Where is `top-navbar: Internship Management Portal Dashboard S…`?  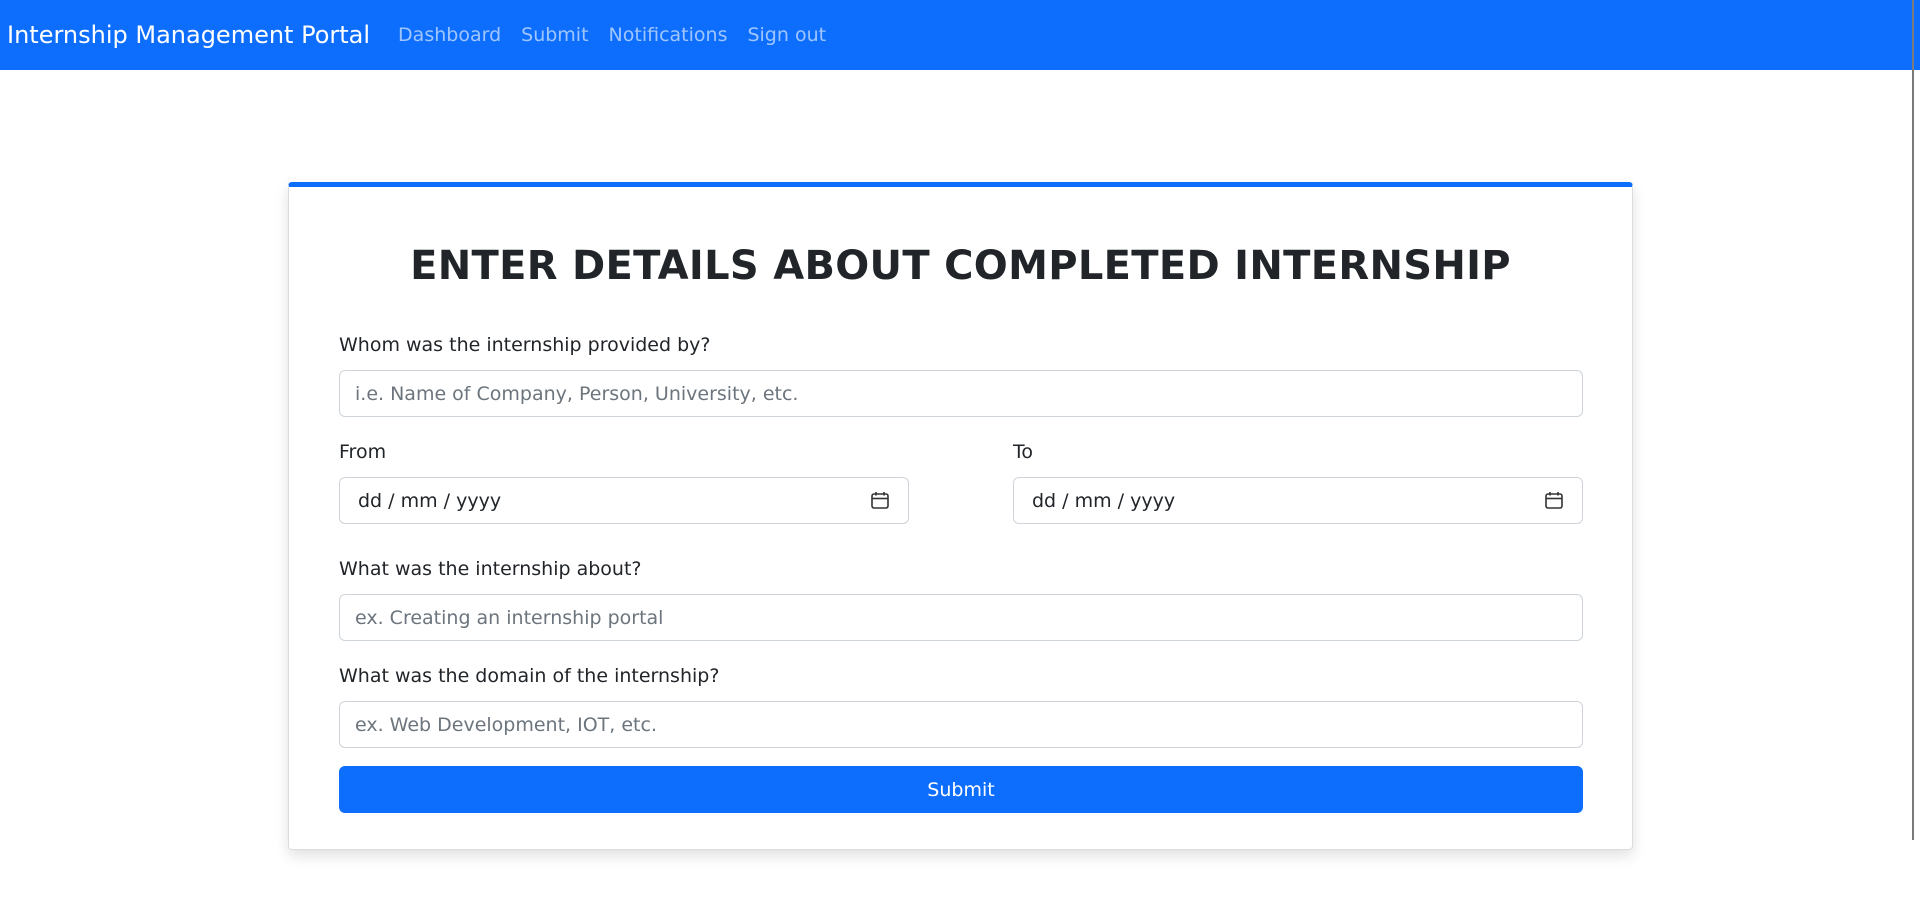 top-navbar: Internship Management Portal Dashboard S… is located at coordinates (960, 35).